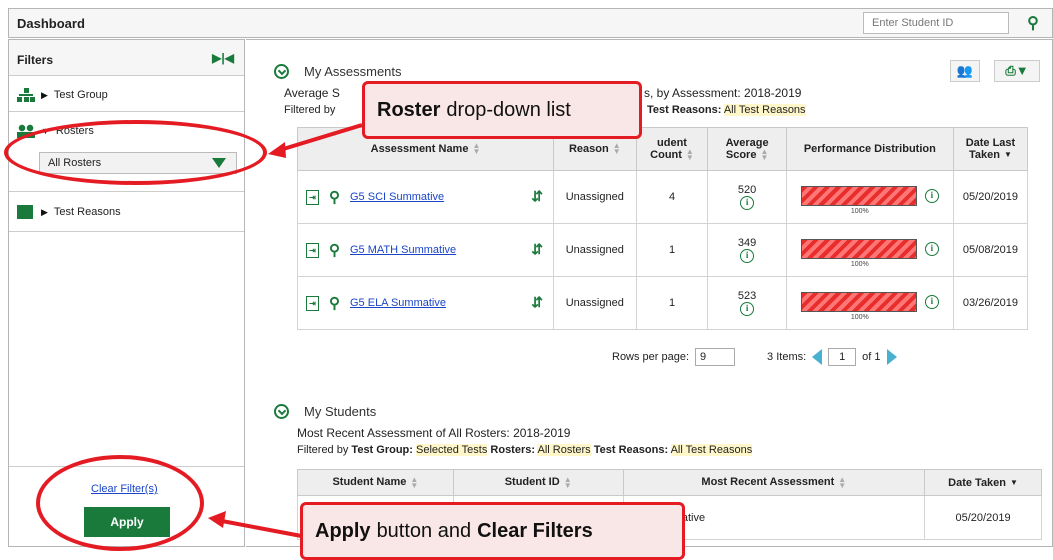 Image resolution: width=1053 pixels, height=560 pixels. Describe the element at coordinates (87, 212) in the screenshot. I see `filter-label: Test Reasons` at that location.